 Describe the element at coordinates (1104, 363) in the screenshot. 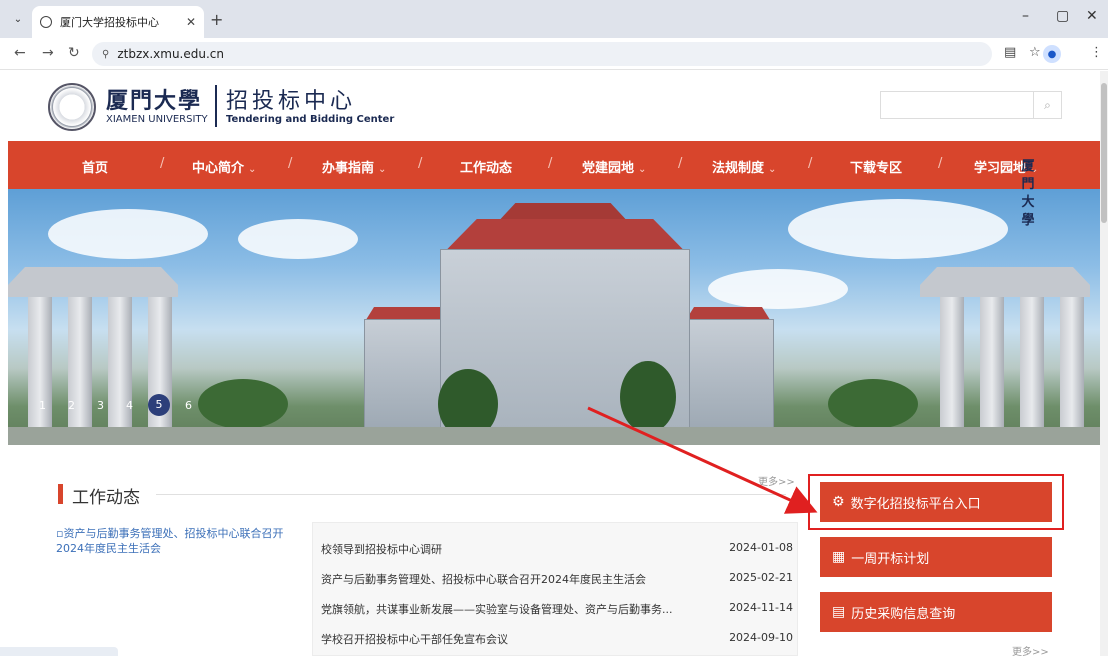

I see `page-scrollbar` at that location.